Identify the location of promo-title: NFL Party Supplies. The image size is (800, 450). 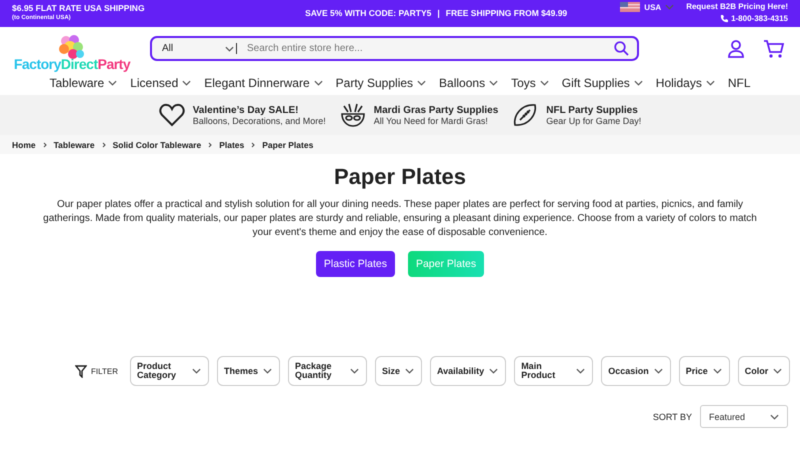
(594, 110).